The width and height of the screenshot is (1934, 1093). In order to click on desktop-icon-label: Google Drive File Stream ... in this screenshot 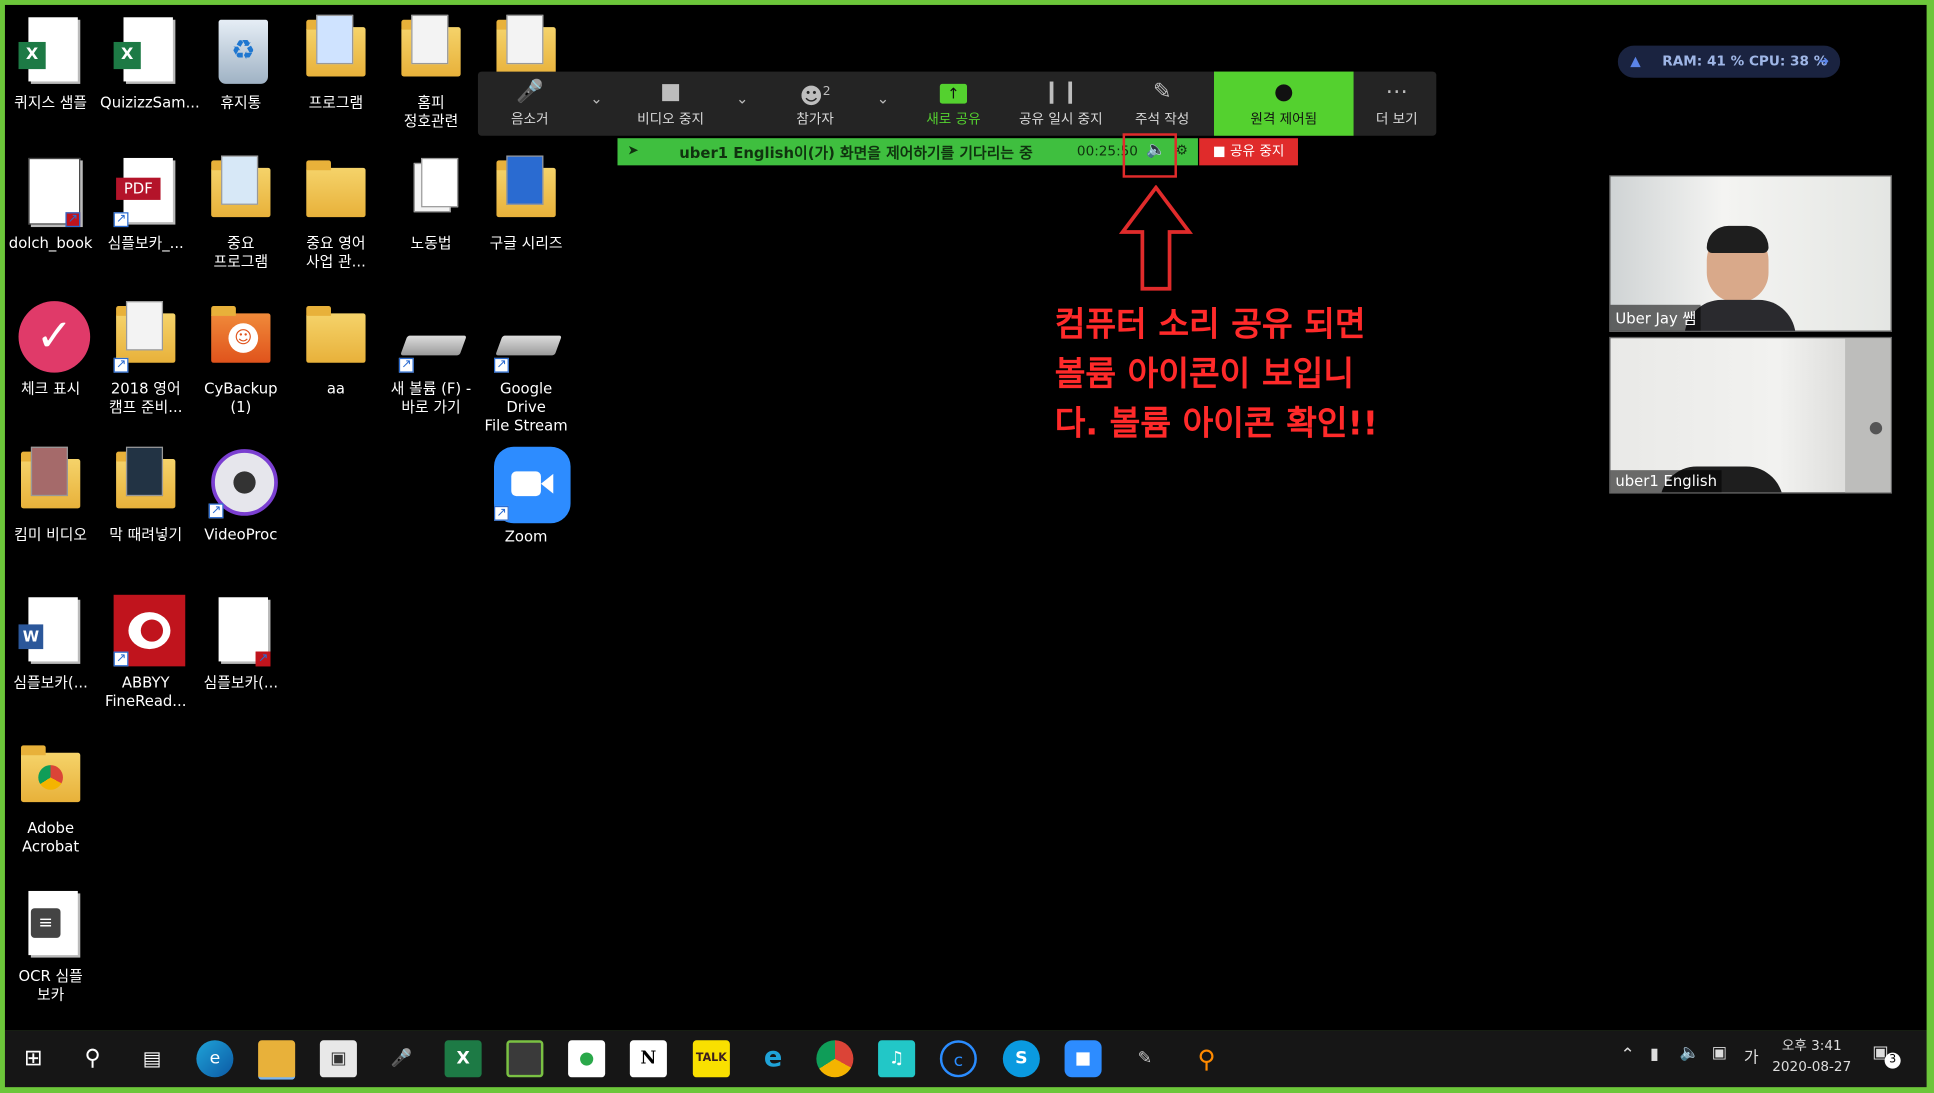, I will do `click(526, 416)`.